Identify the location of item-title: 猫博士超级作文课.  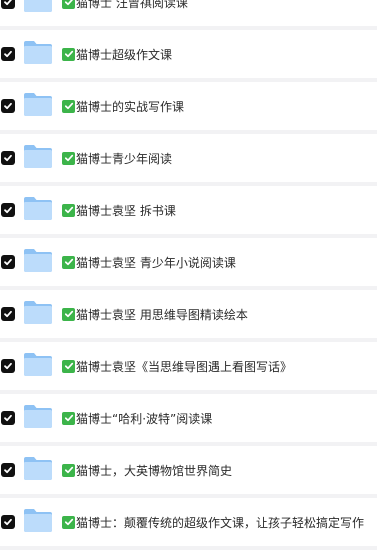
(117, 54).